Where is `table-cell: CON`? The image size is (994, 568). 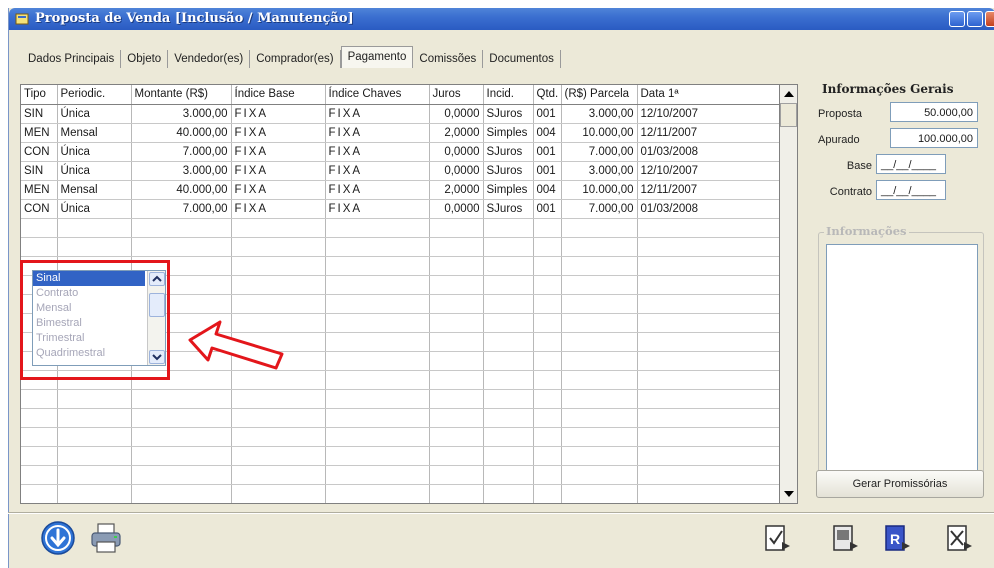
table-cell: CON is located at coordinates (39, 152).